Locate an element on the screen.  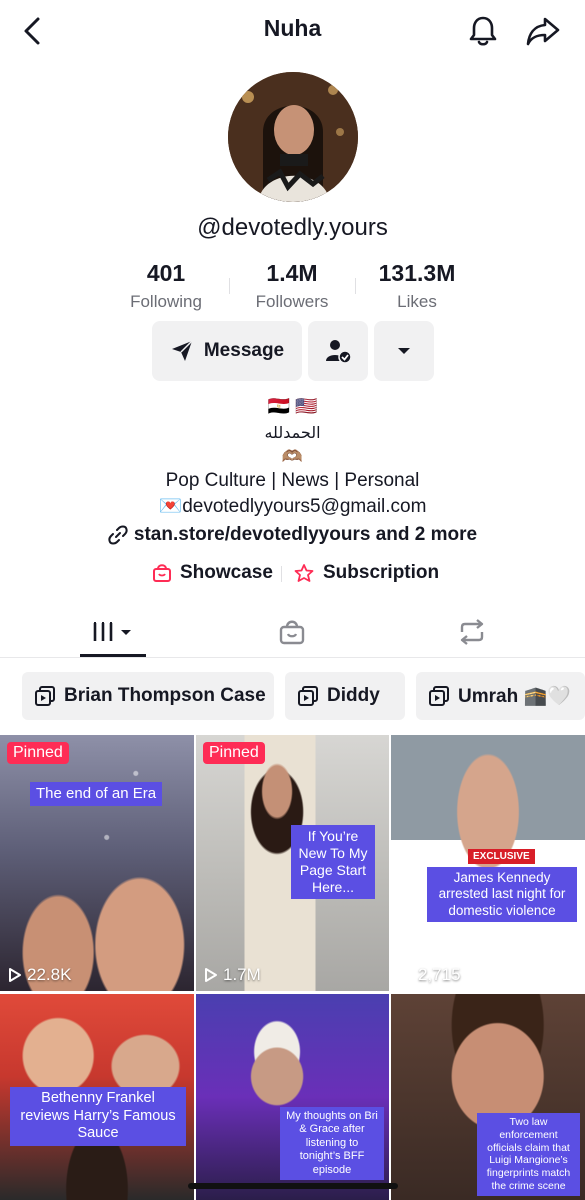
view-count: 22.8K is located at coordinates (39, 975).